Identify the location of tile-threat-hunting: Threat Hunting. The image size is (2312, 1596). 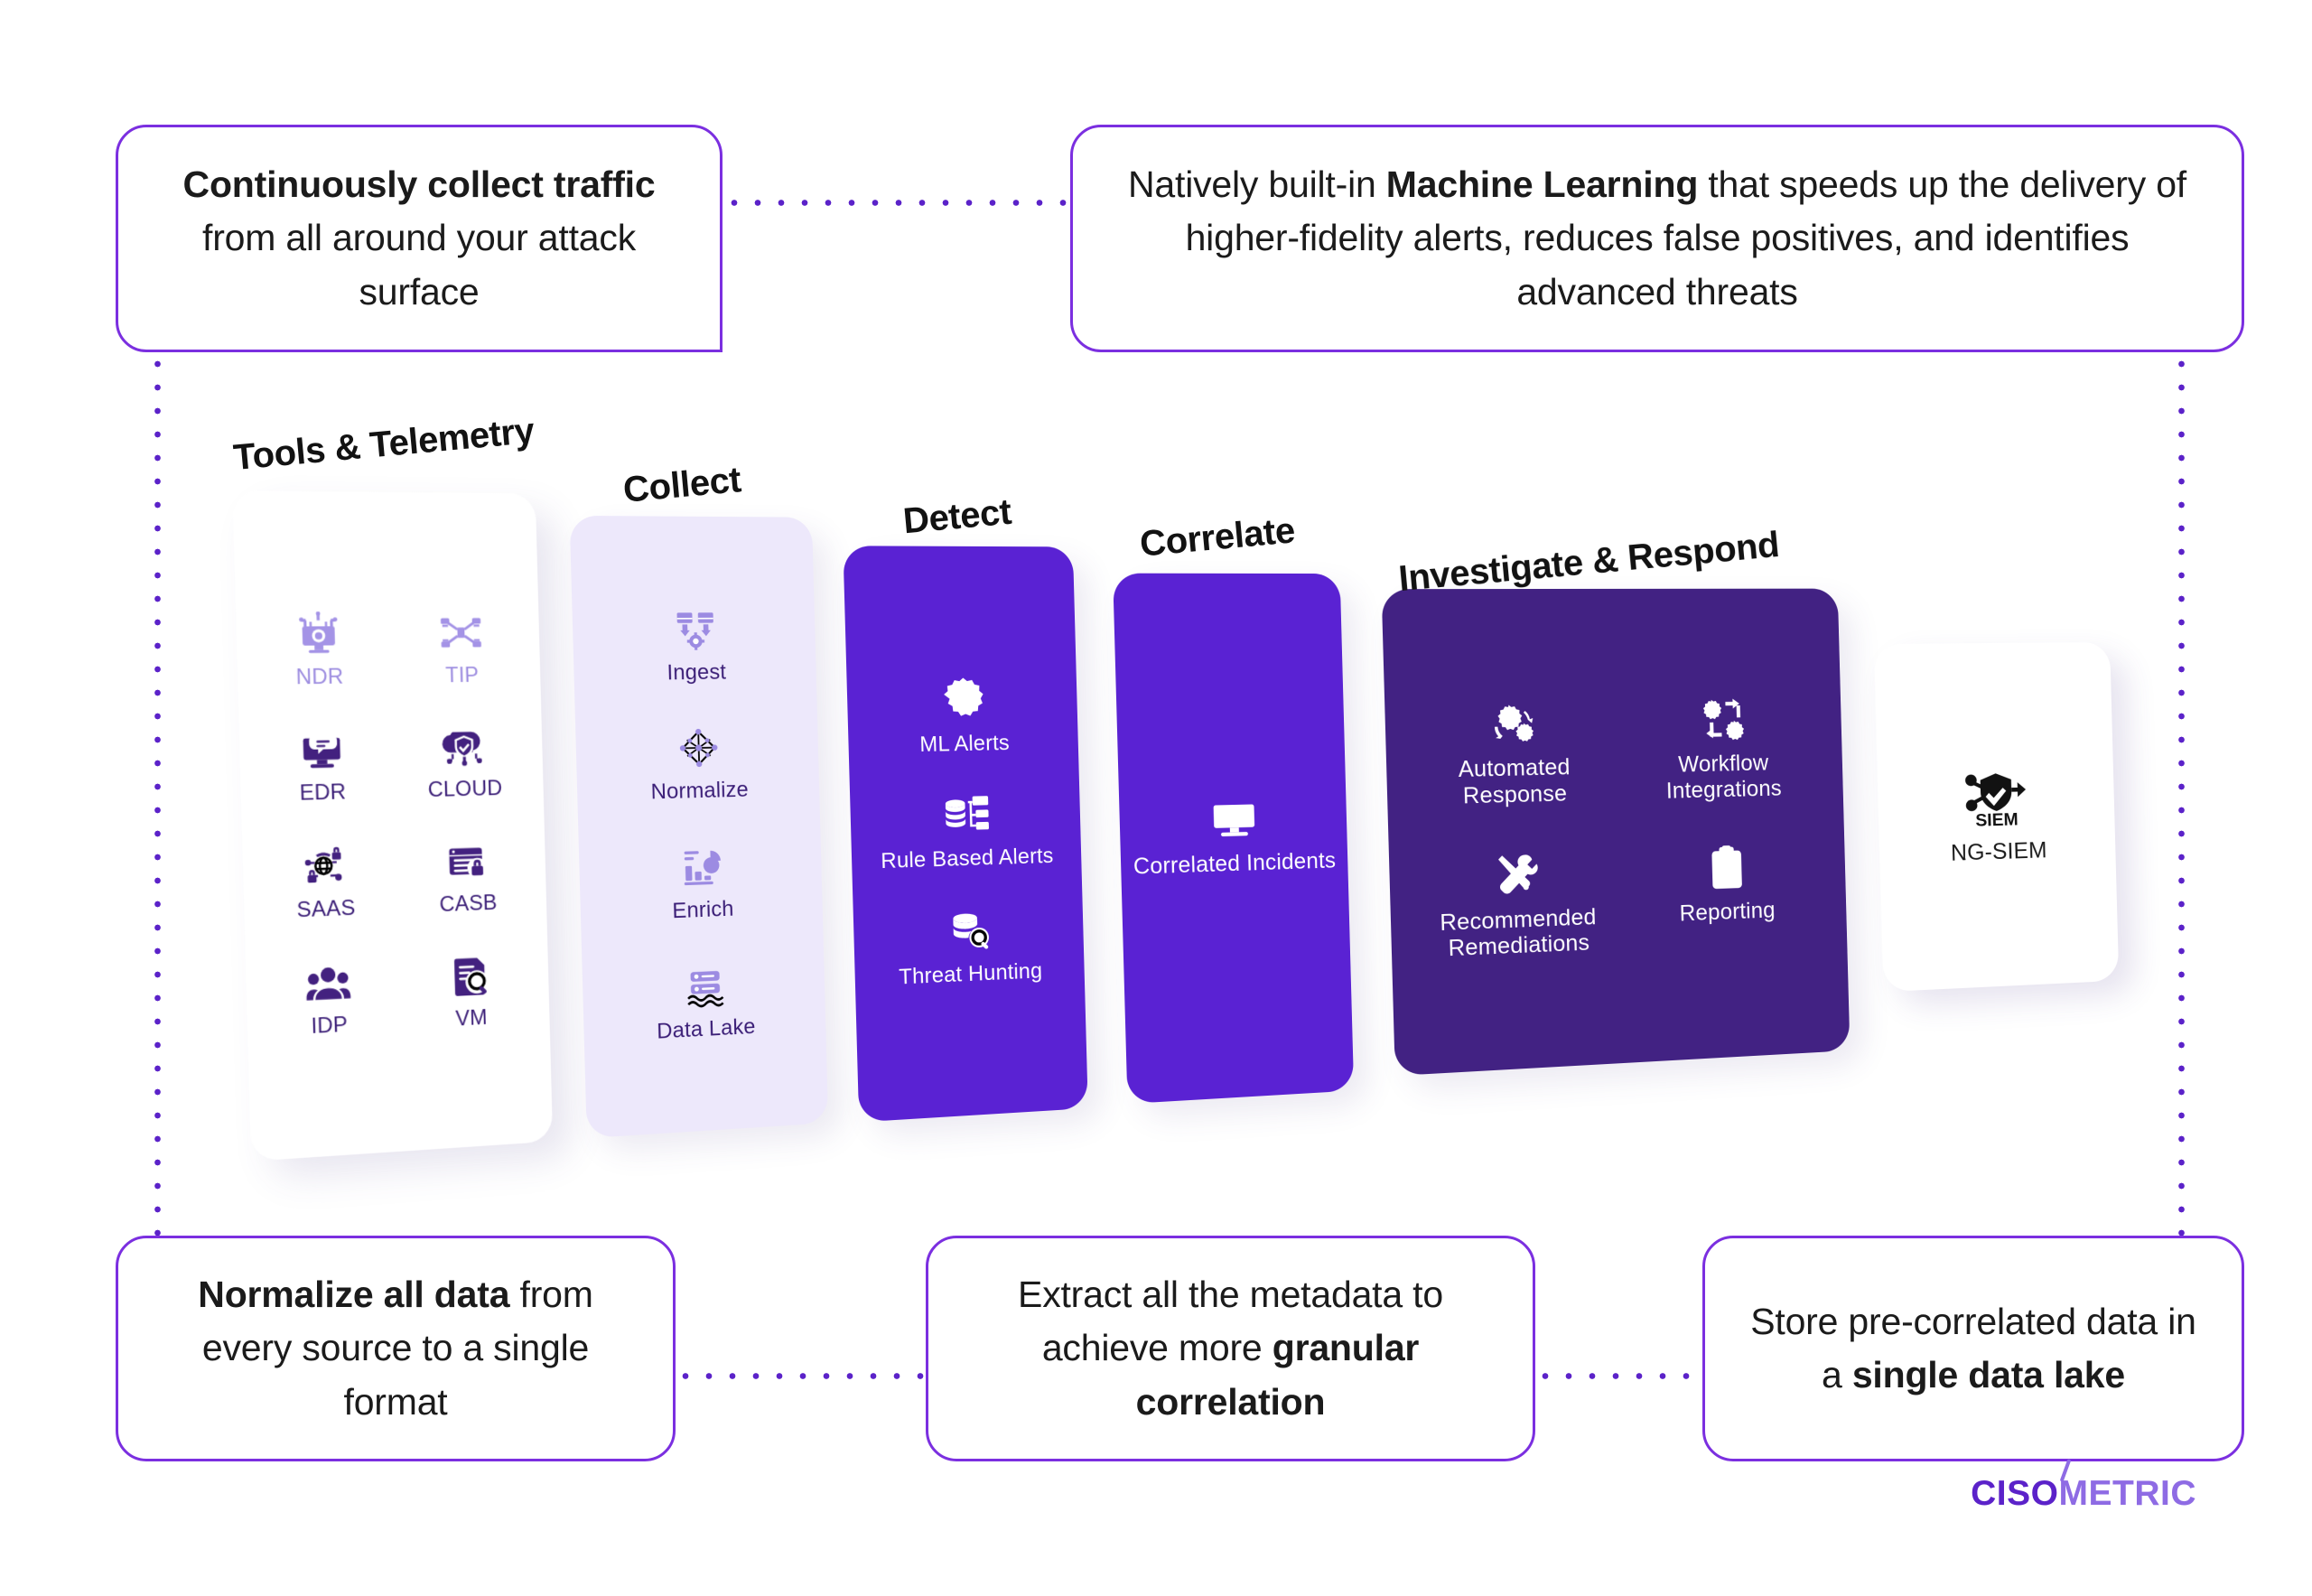
(970, 947).